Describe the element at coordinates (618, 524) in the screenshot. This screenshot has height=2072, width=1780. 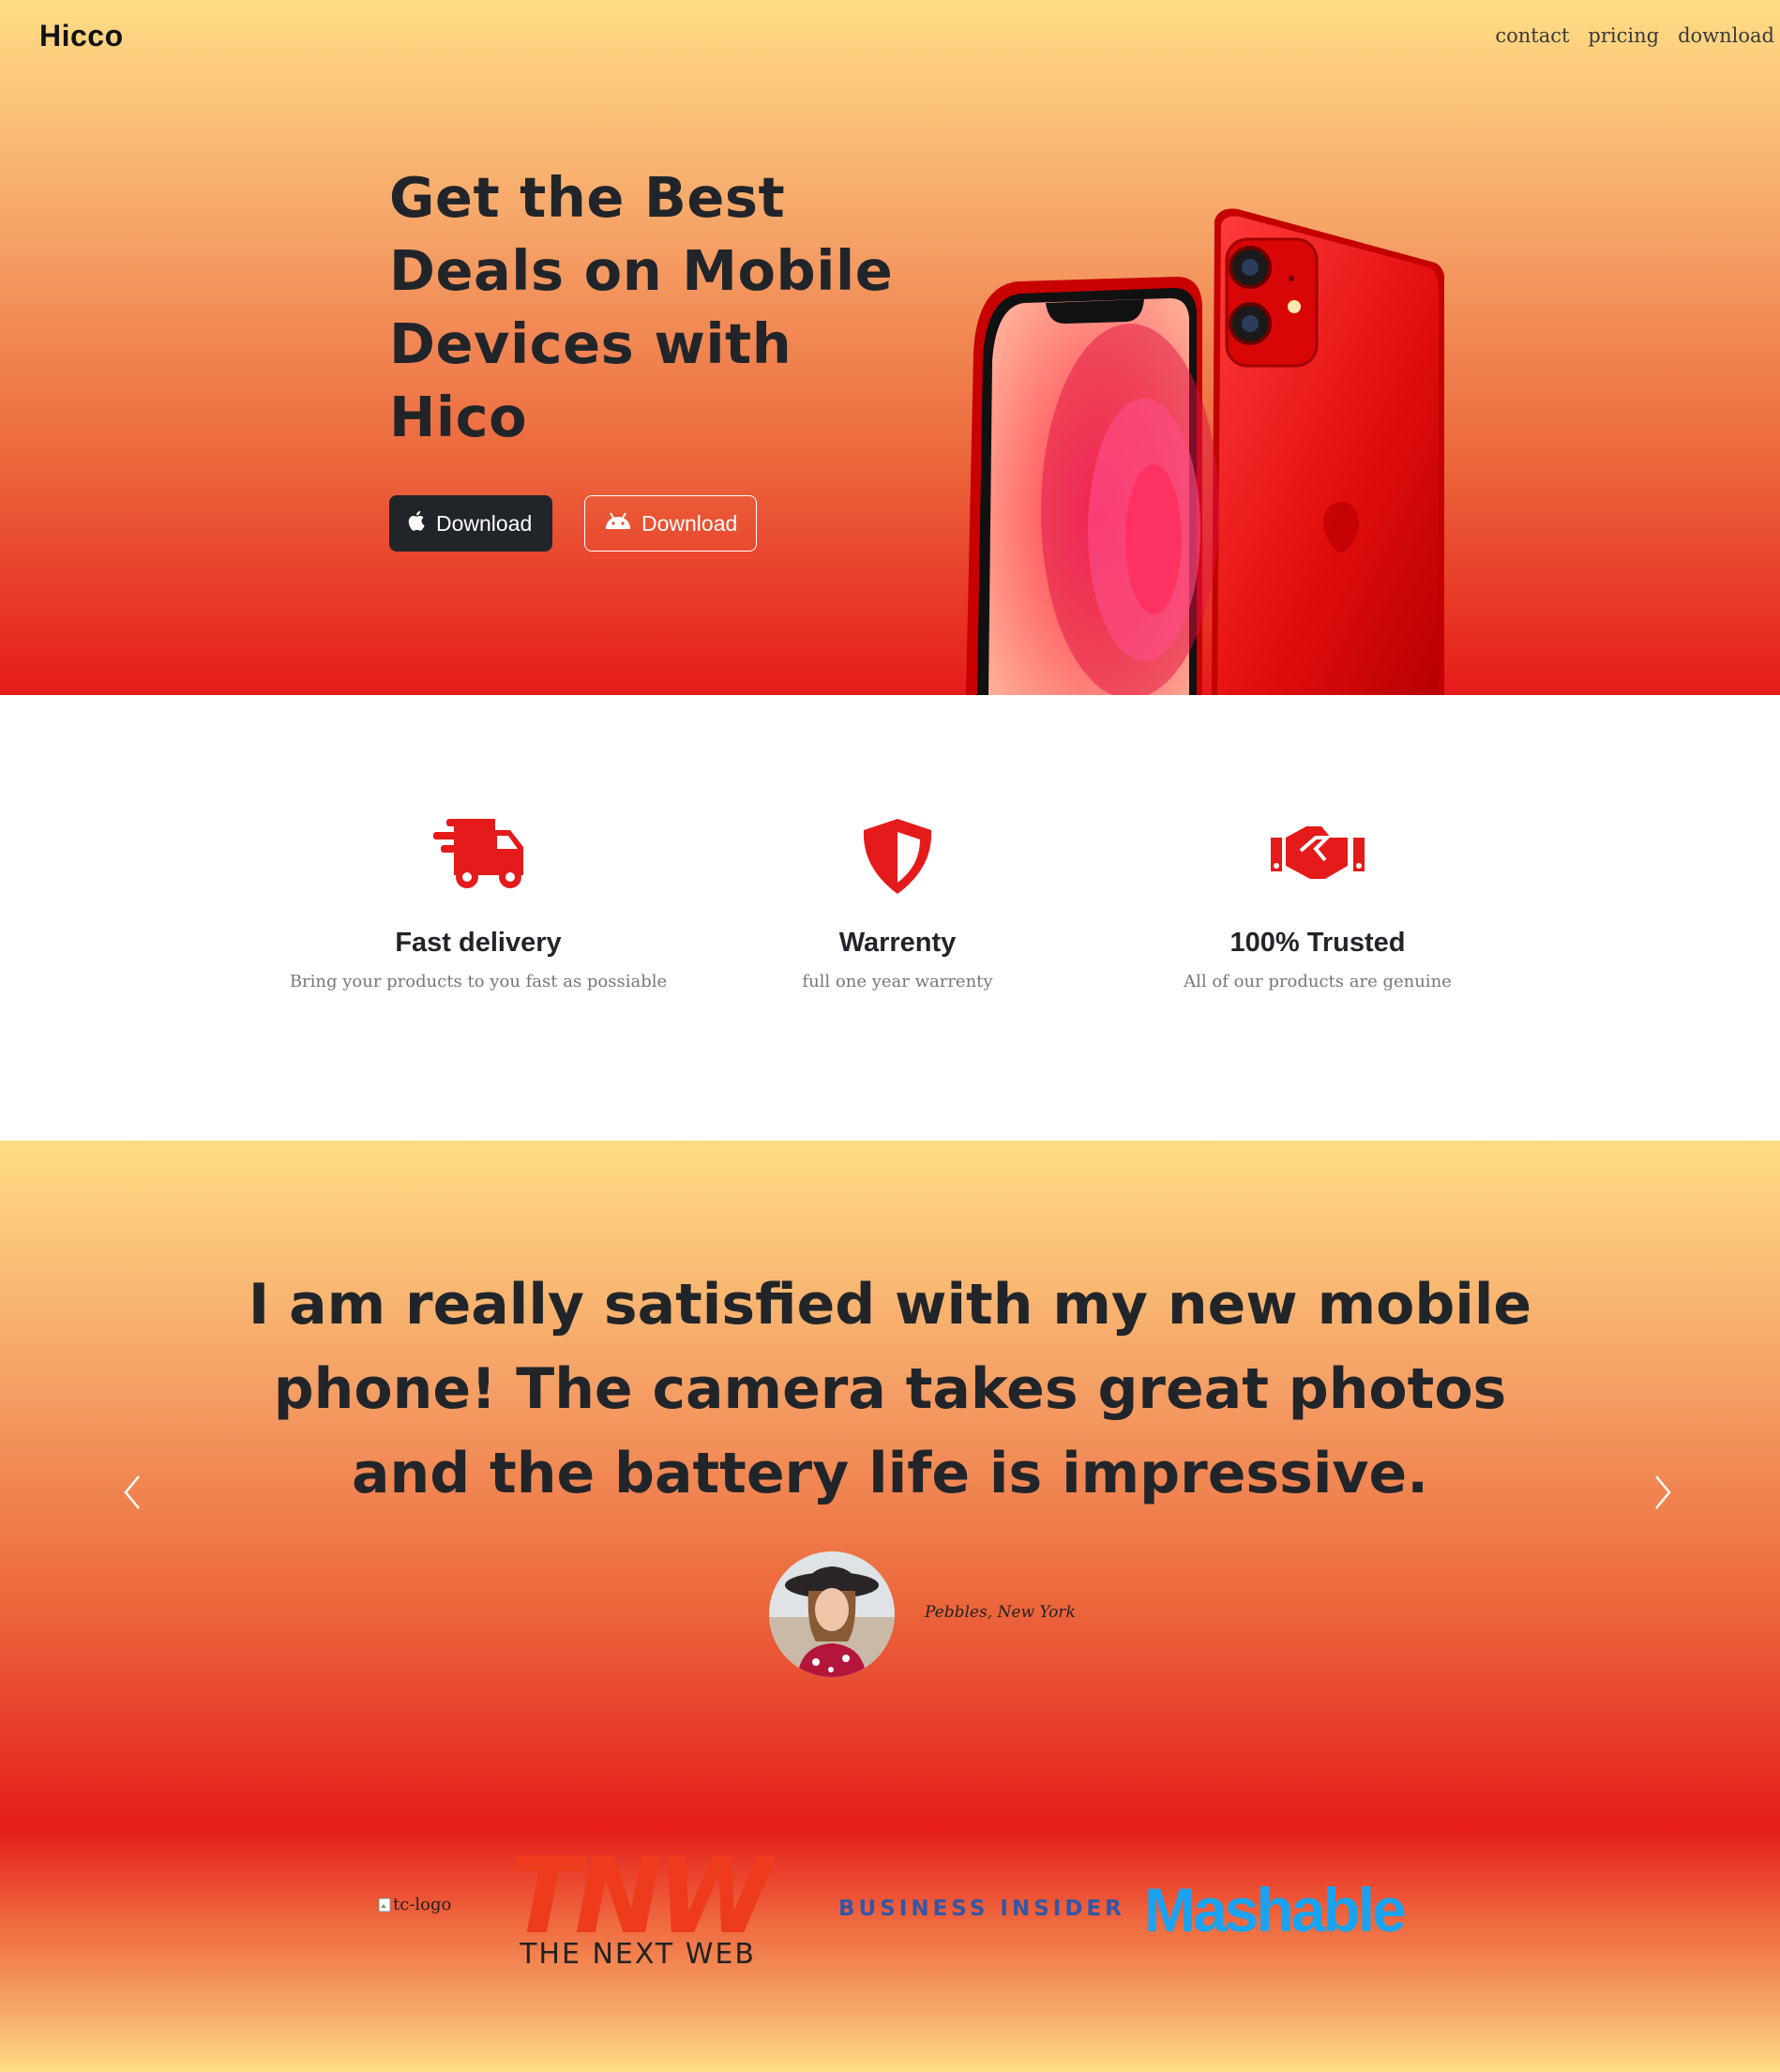
I see `android-icon` at that location.